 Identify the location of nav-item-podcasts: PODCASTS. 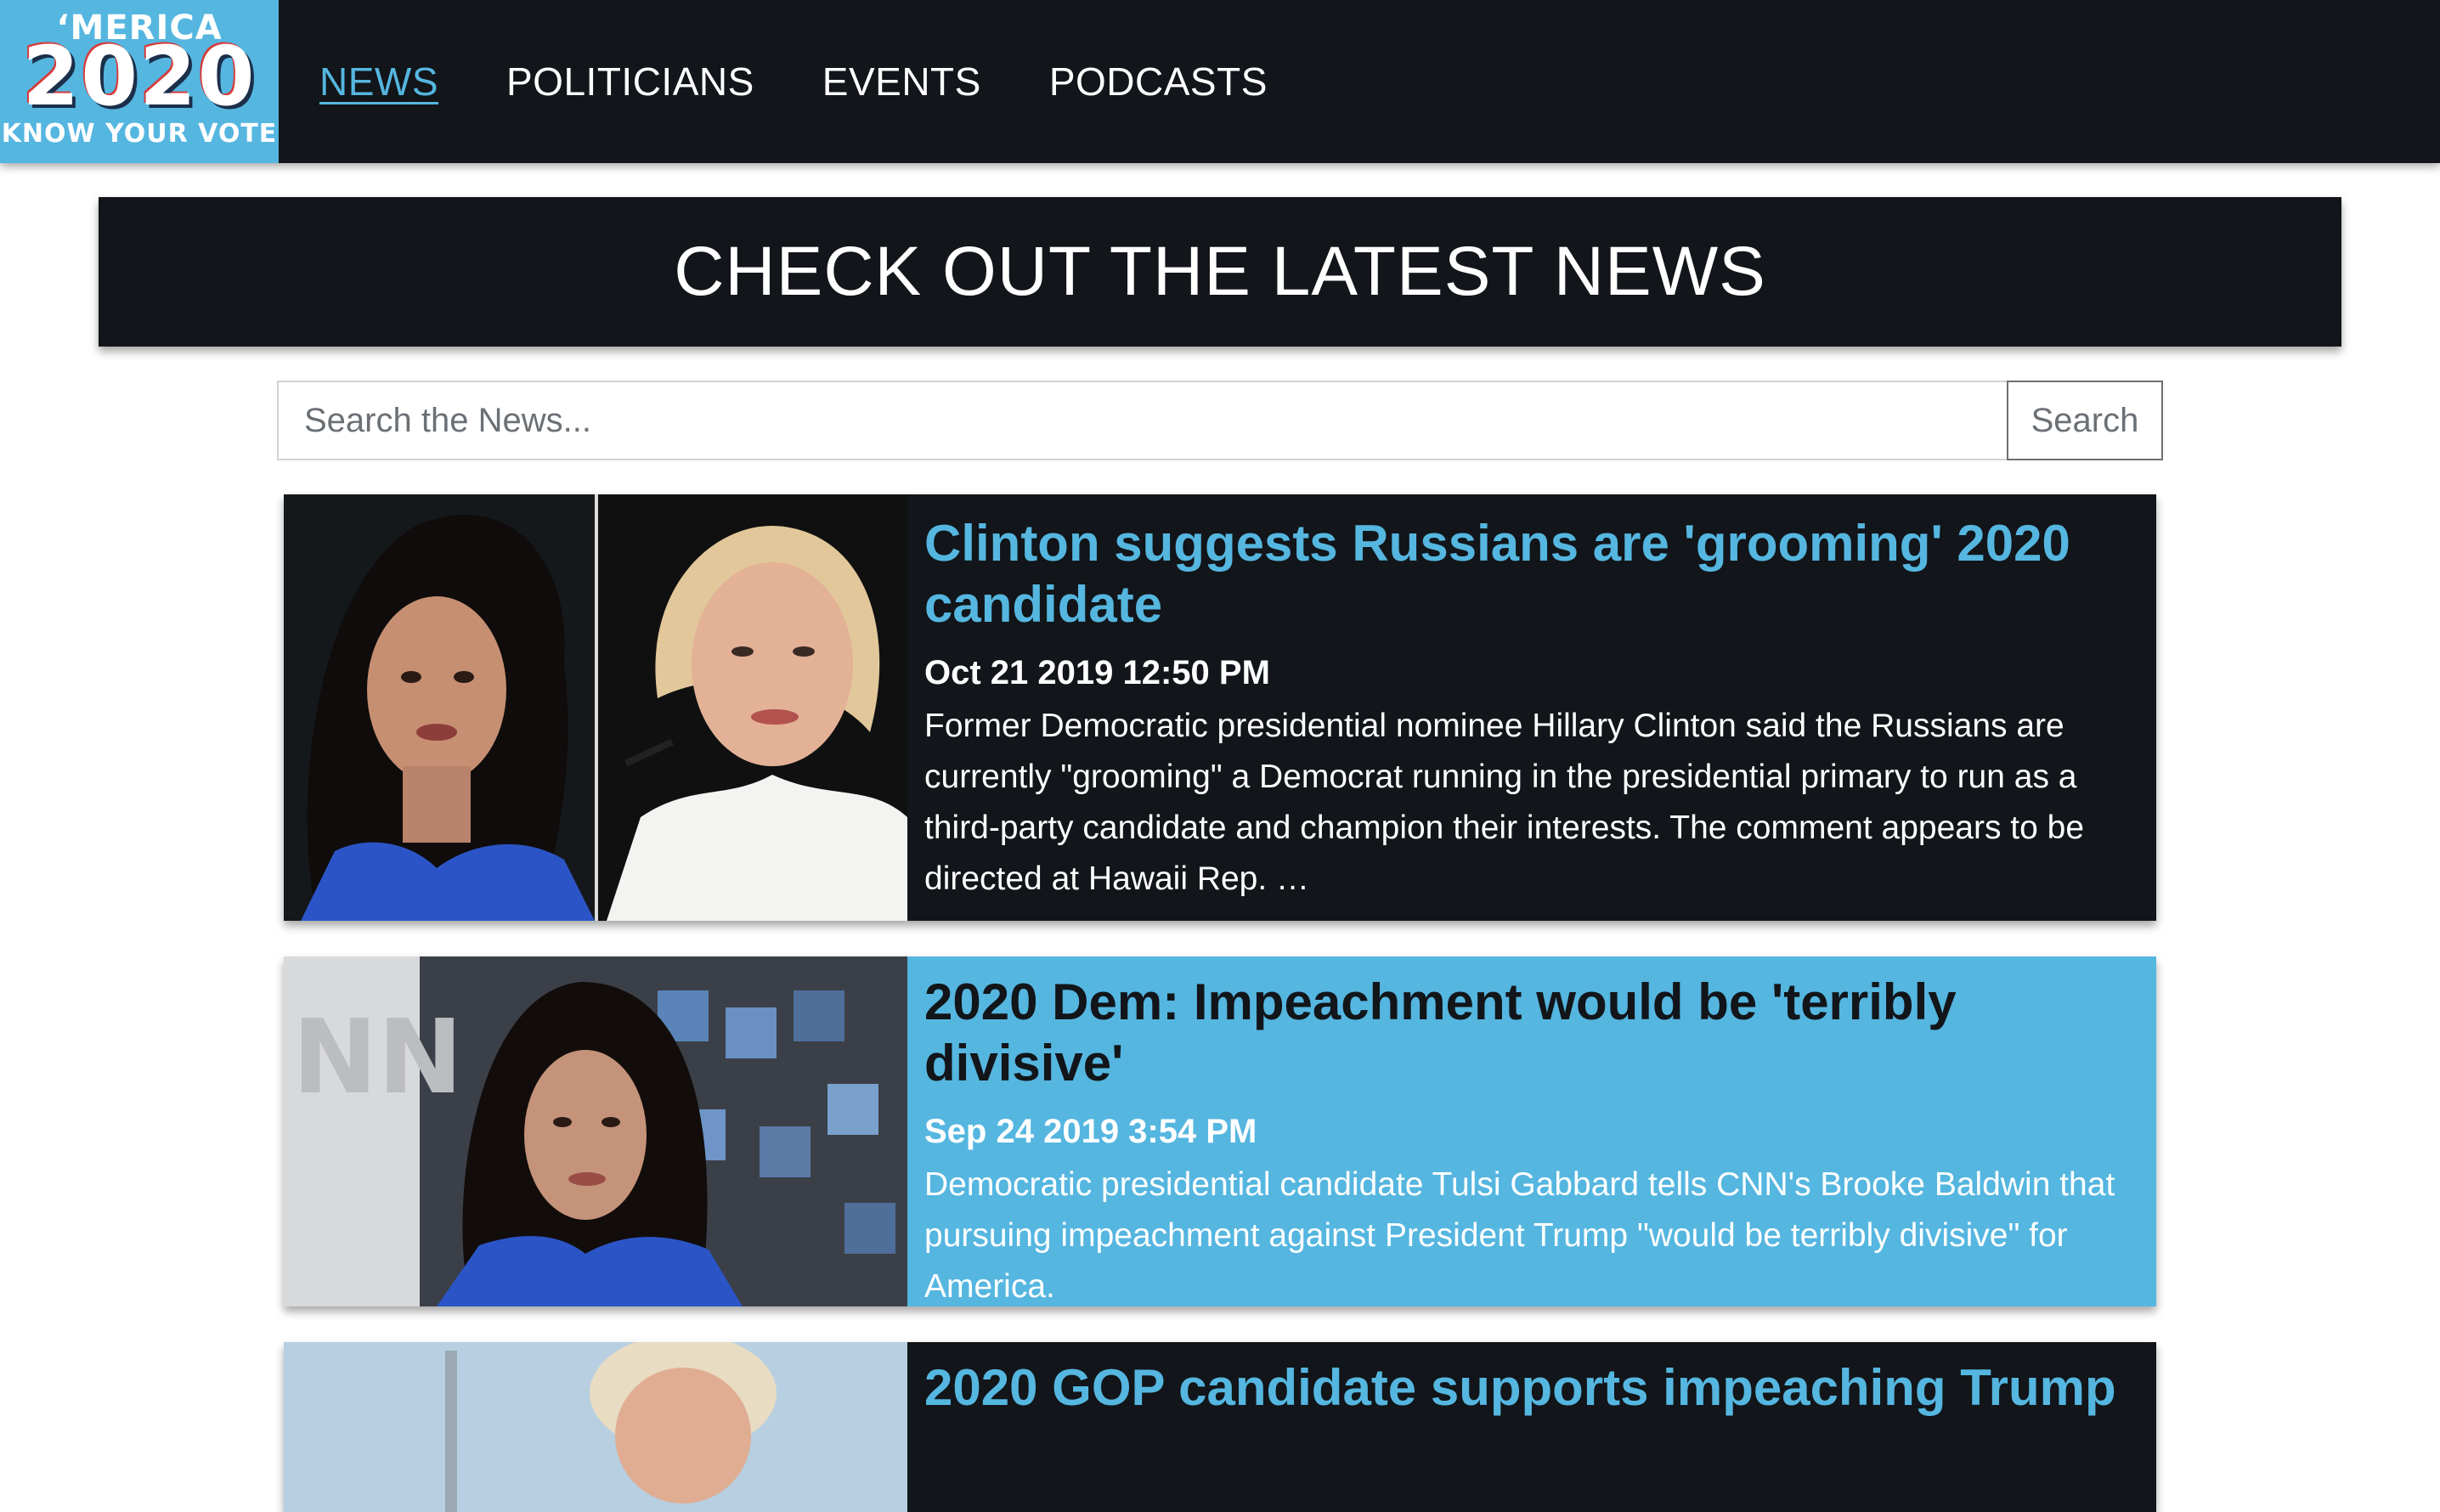
(1158, 81).